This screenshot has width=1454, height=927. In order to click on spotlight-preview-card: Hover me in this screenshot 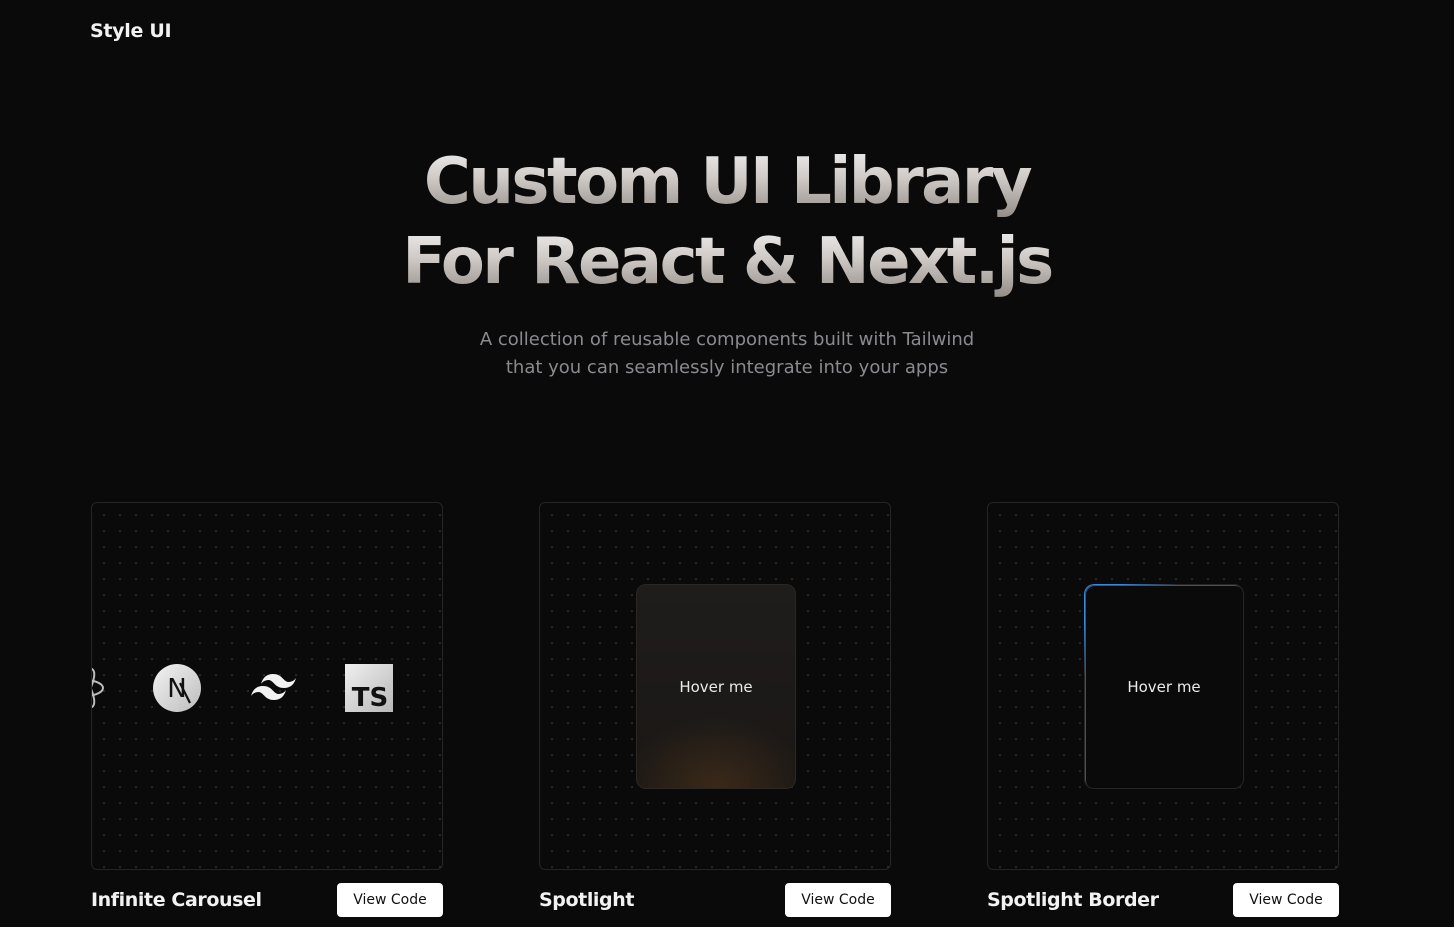, I will do `click(715, 686)`.